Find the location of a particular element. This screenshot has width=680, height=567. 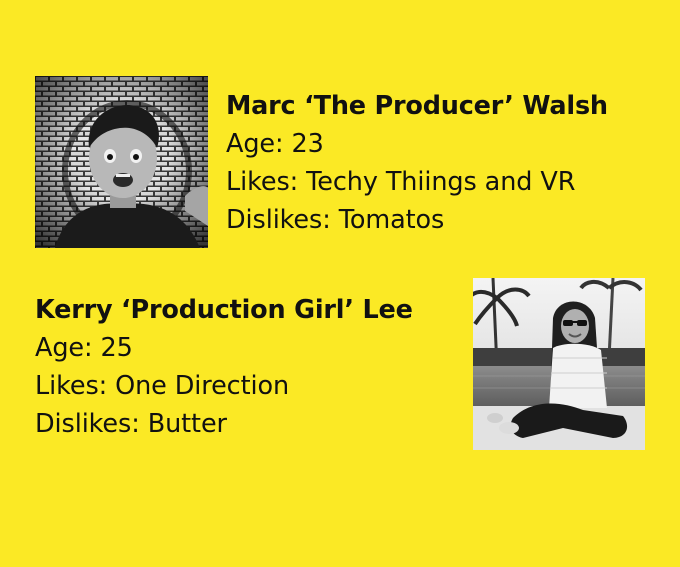

kerry-portrait-icon is located at coordinates (559, 364).